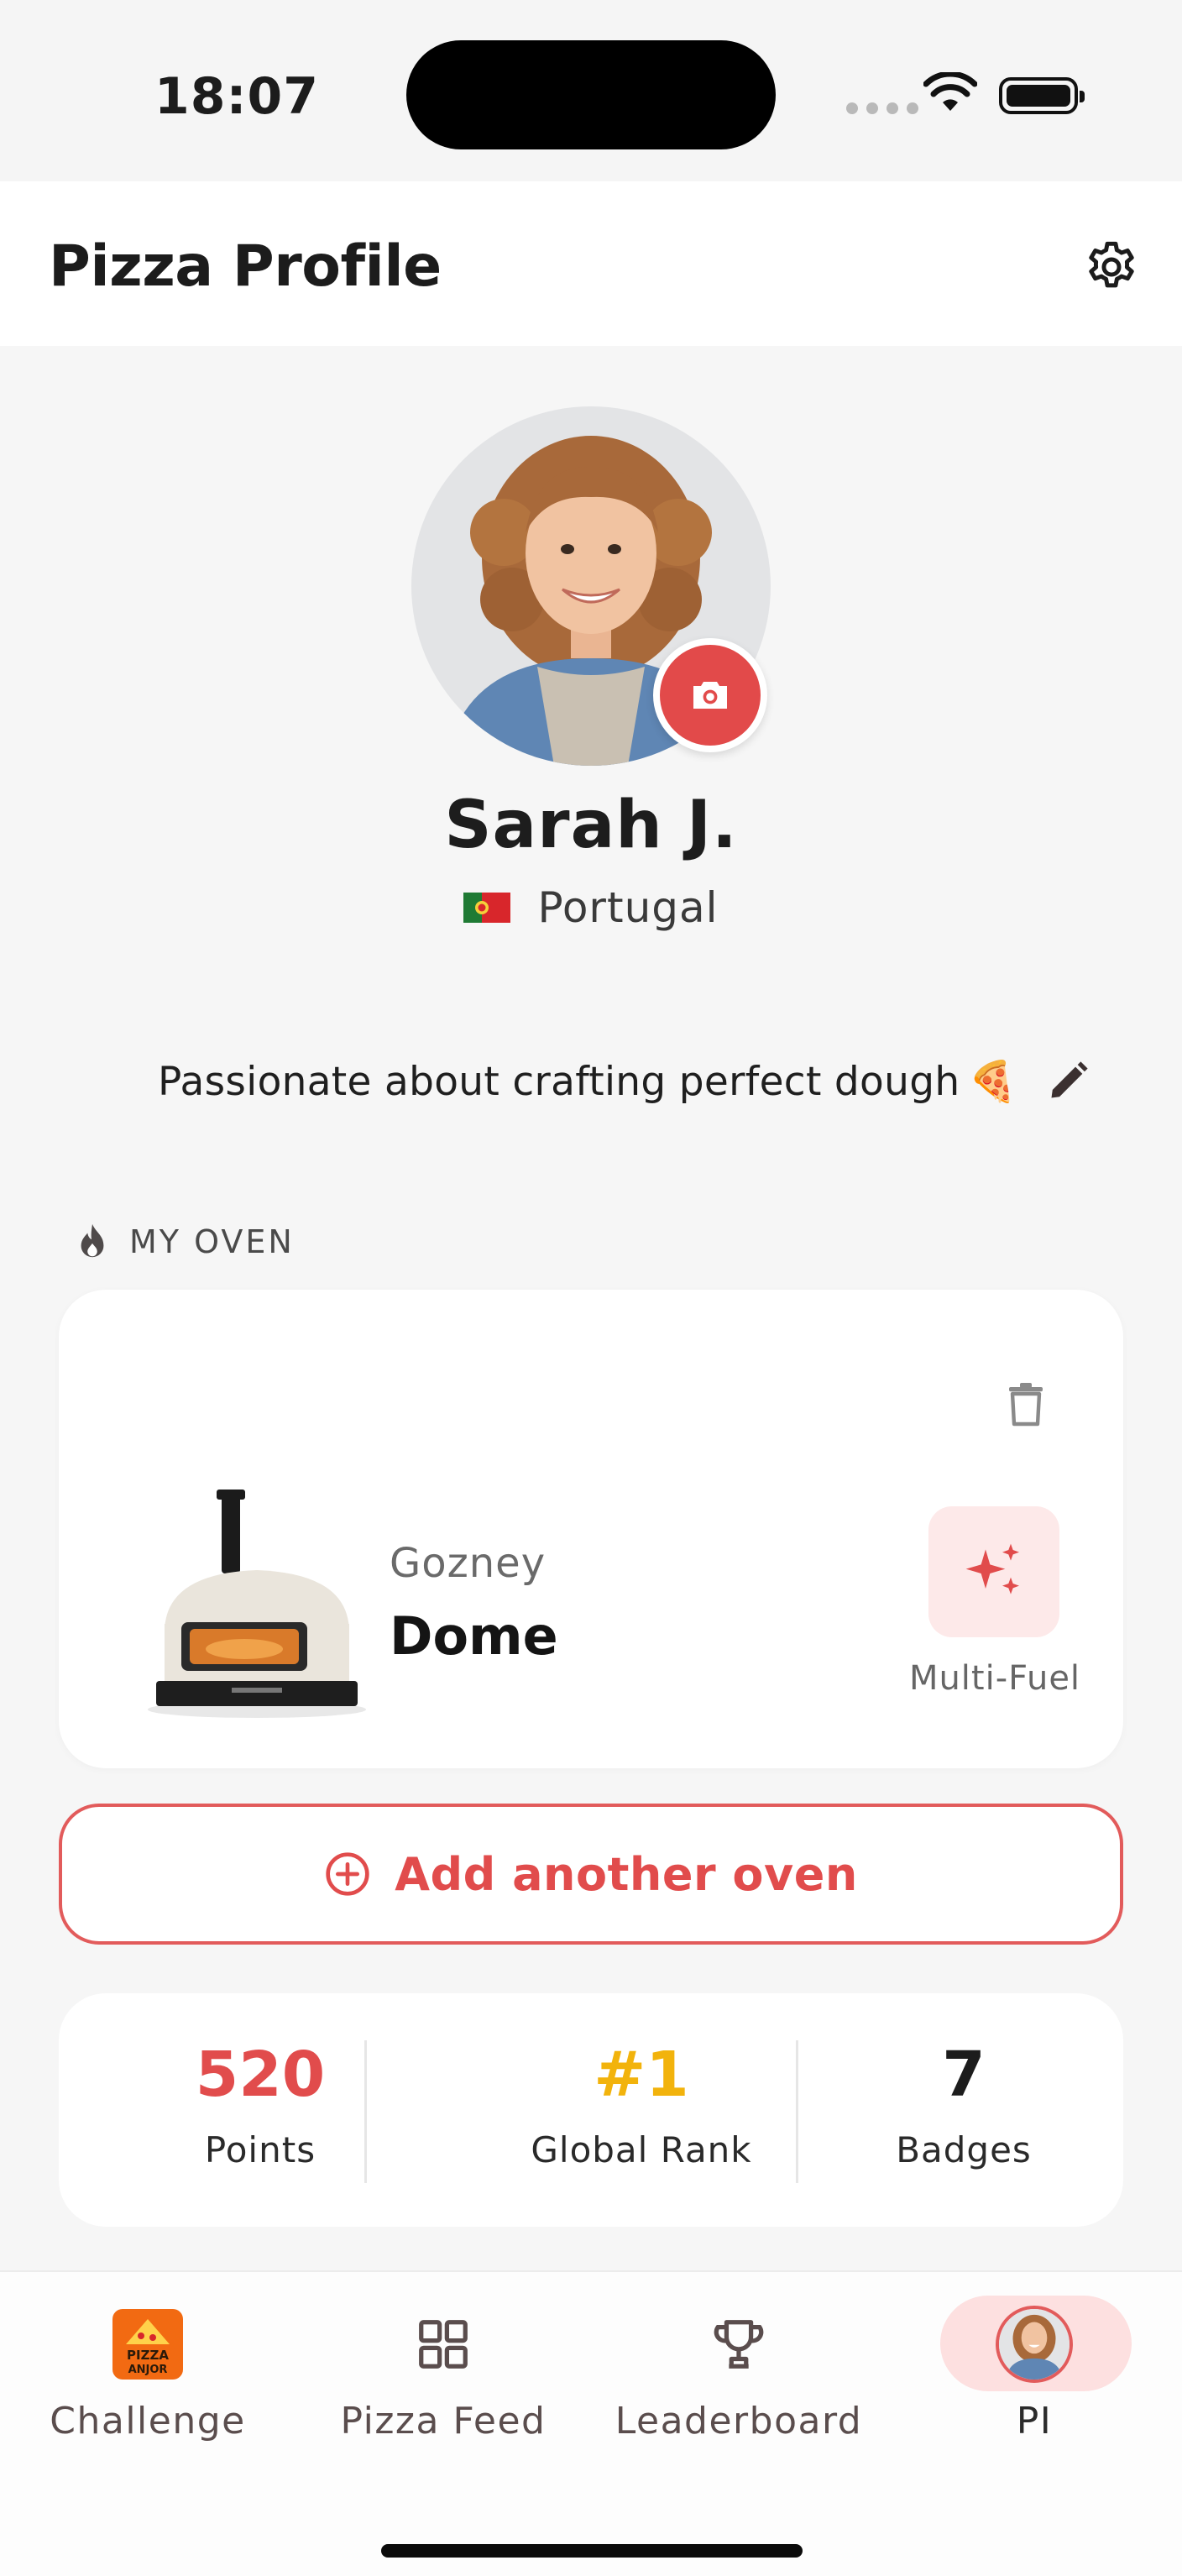 The width and height of the screenshot is (1182, 2576). What do you see at coordinates (994, 1679) in the screenshot?
I see `fuel-type-label: Multi-Fuel` at bounding box center [994, 1679].